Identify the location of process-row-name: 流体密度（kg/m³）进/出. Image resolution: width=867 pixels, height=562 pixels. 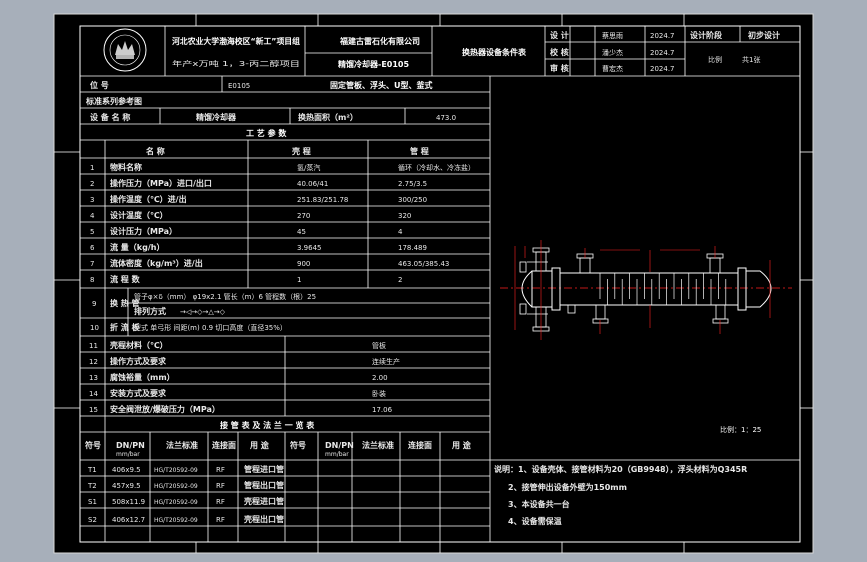
(156, 263).